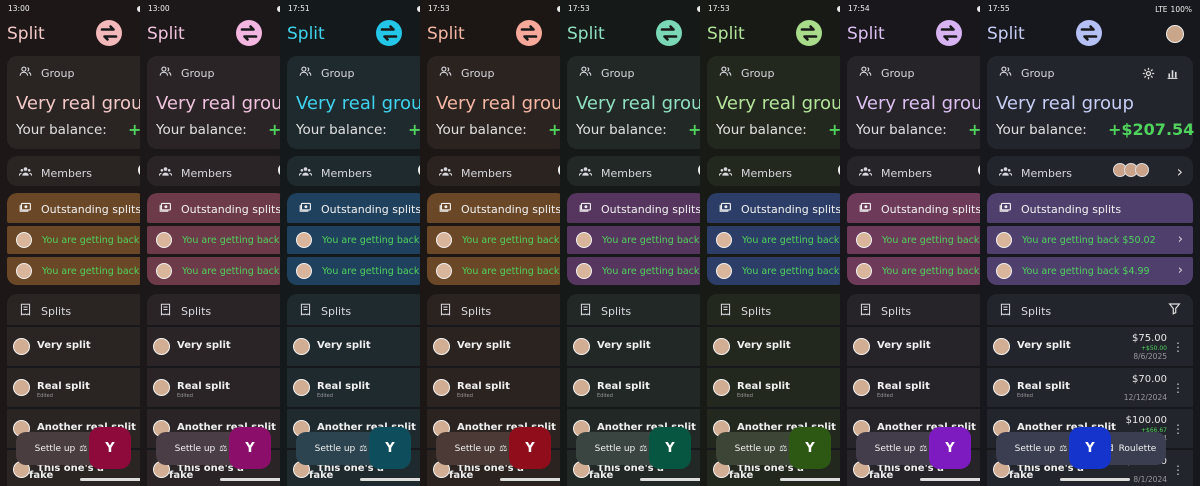 This screenshot has width=1200, height=486. Describe the element at coordinates (195, 448) in the screenshot. I see `settle-up-label: Settle up` at that location.